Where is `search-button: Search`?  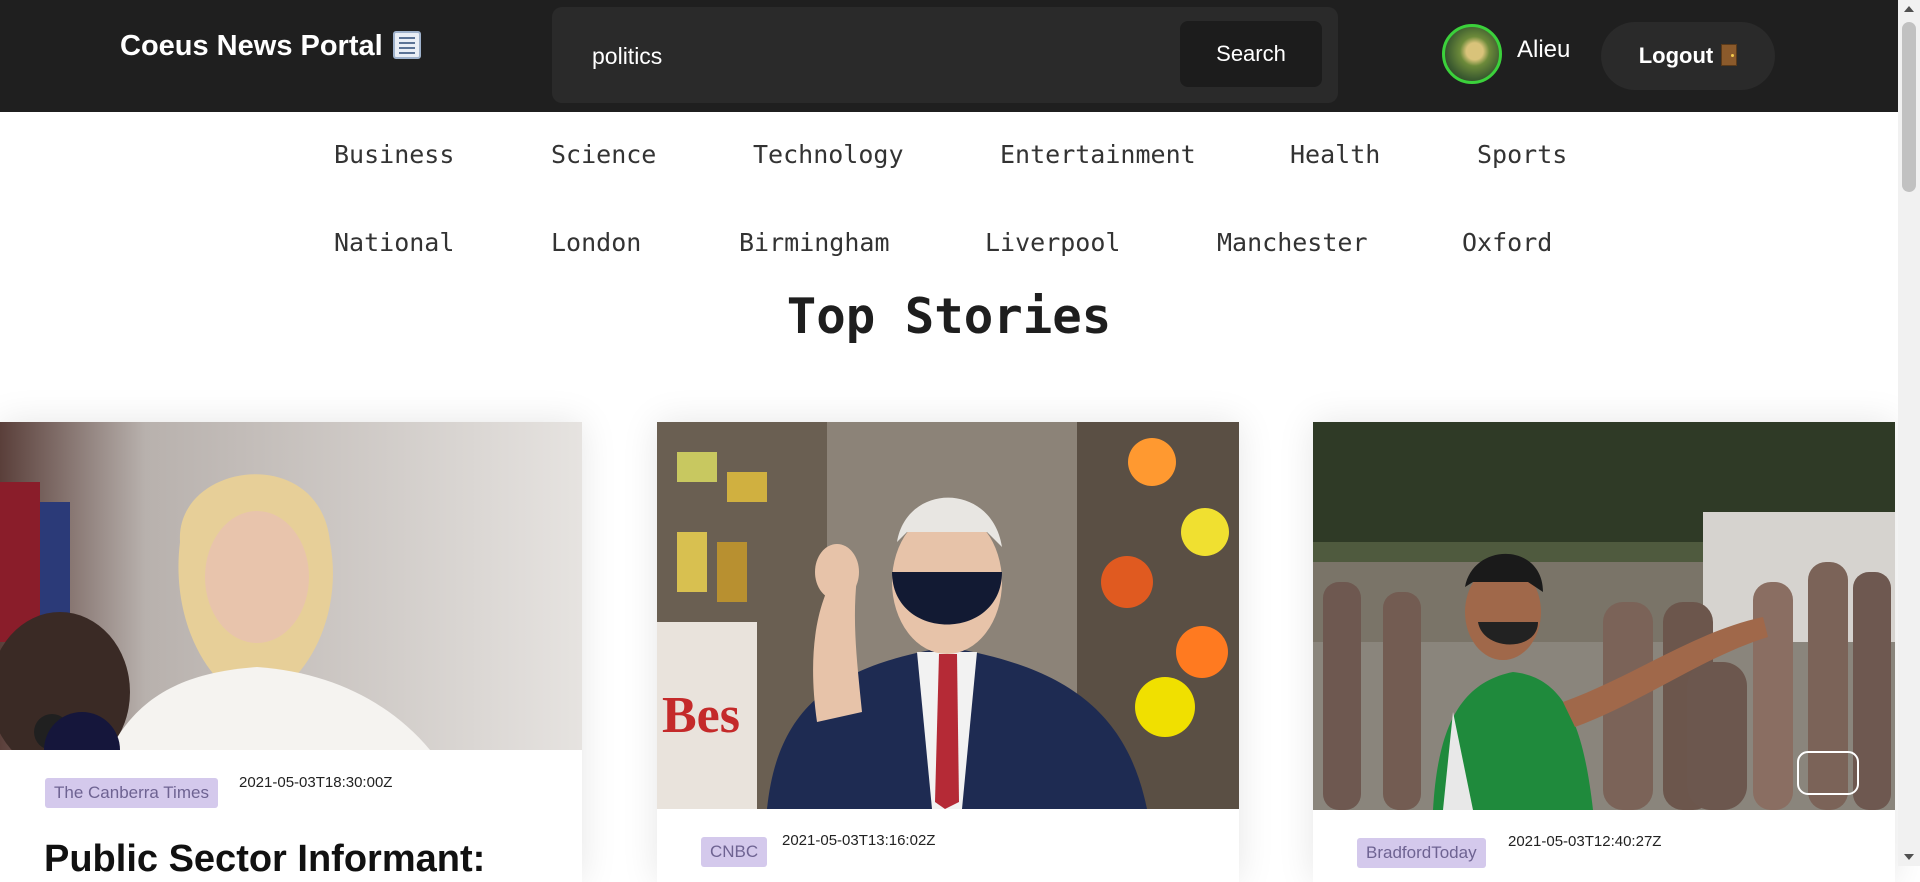 search-button: Search is located at coordinates (1251, 54).